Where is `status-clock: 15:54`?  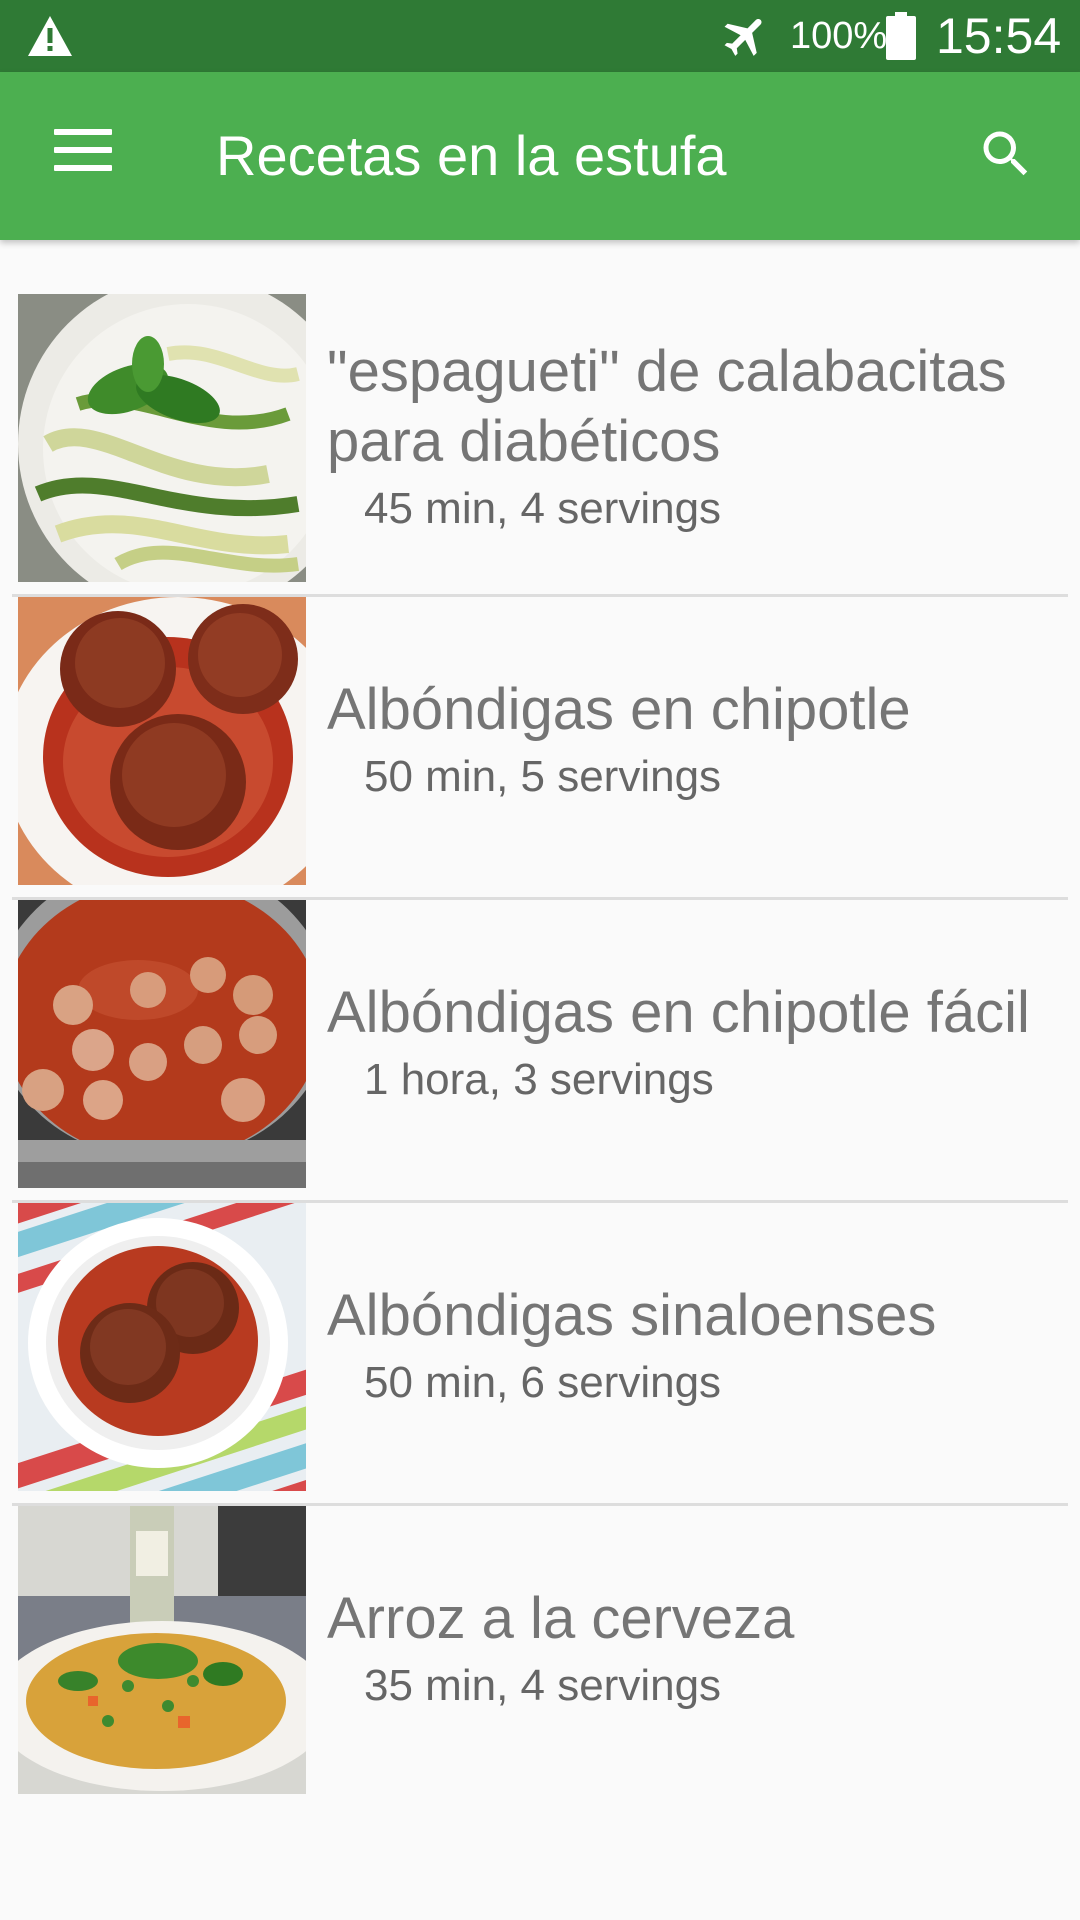 status-clock: 15:54 is located at coordinates (999, 36).